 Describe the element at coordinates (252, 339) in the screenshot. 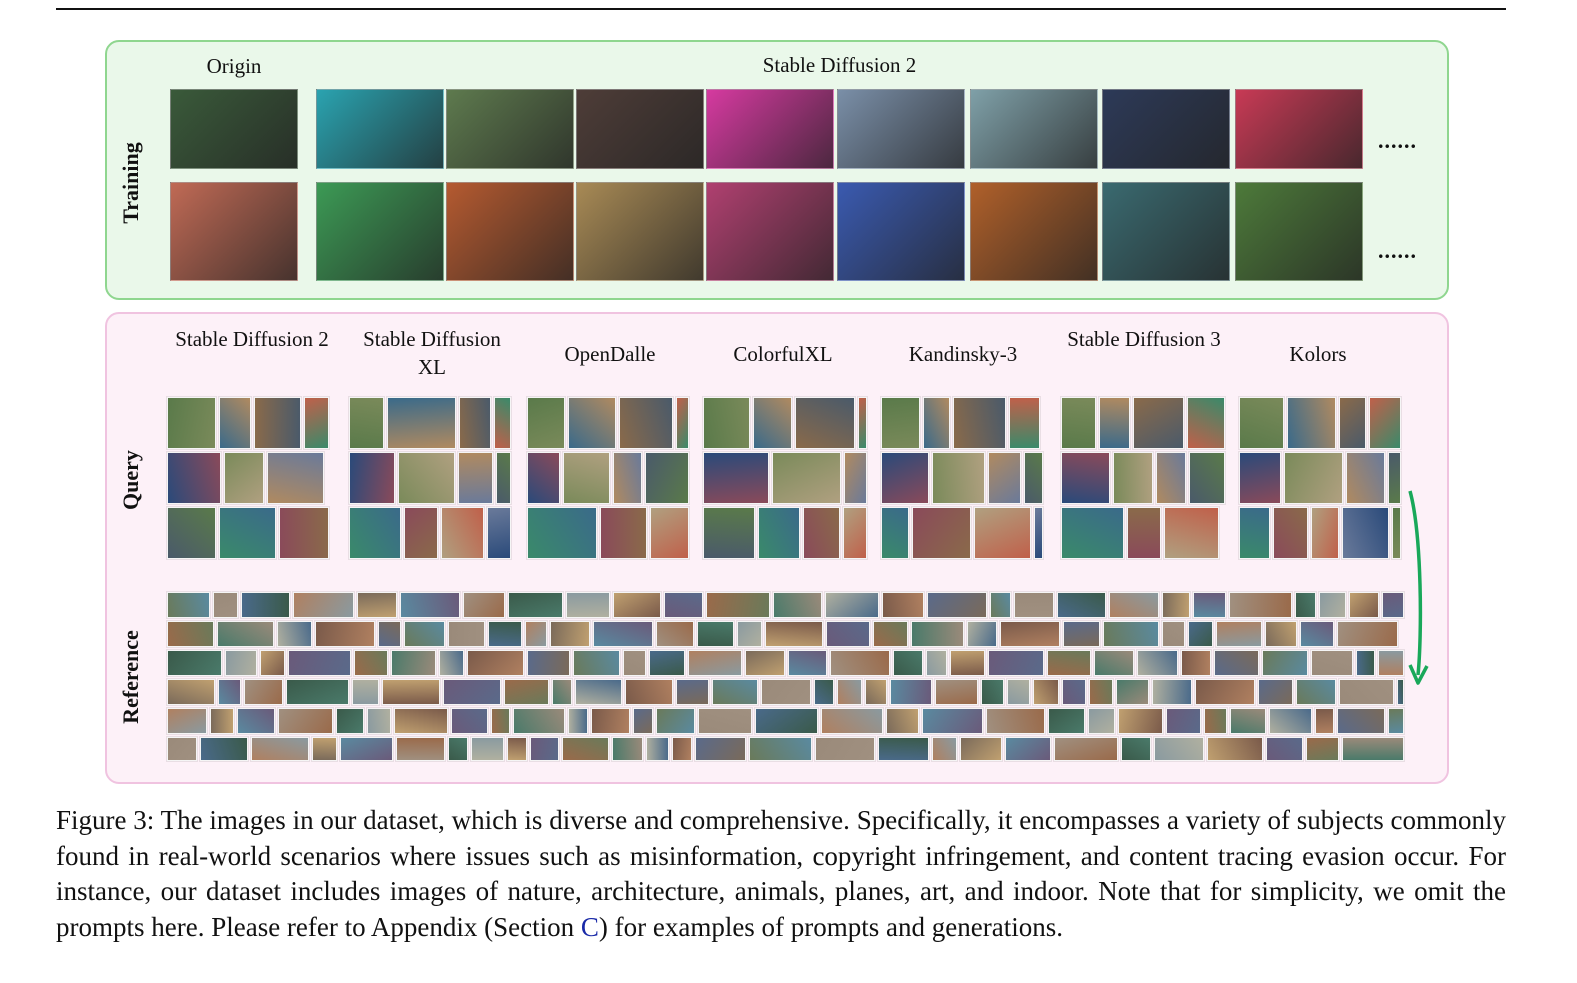

I see `model-label-sd2: Stable Diffusion 2` at that location.